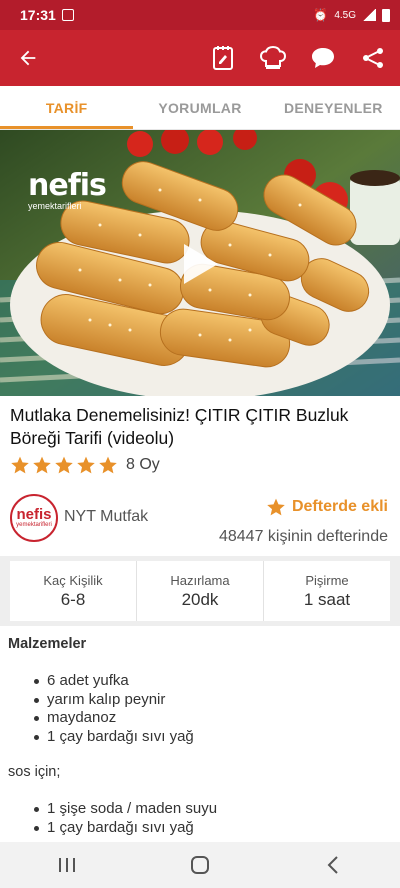  What do you see at coordinates (67, 865) in the screenshot?
I see `recent-apps-icon` at bounding box center [67, 865].